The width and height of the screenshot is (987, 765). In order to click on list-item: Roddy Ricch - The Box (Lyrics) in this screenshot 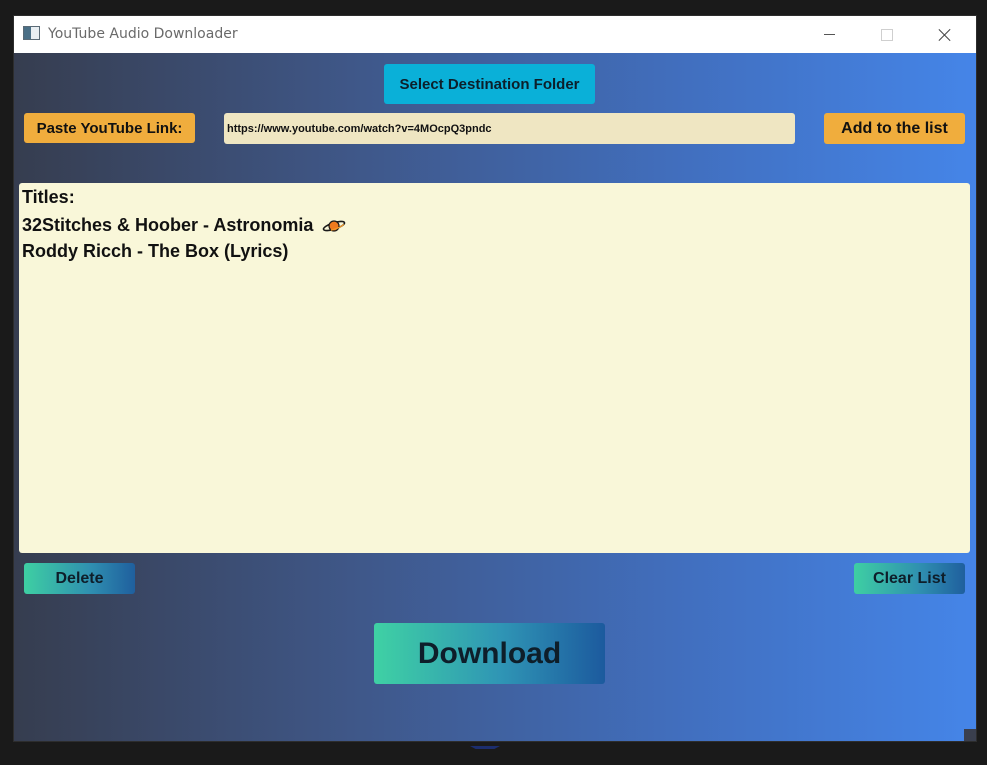, I will do `click(155, 251)`.